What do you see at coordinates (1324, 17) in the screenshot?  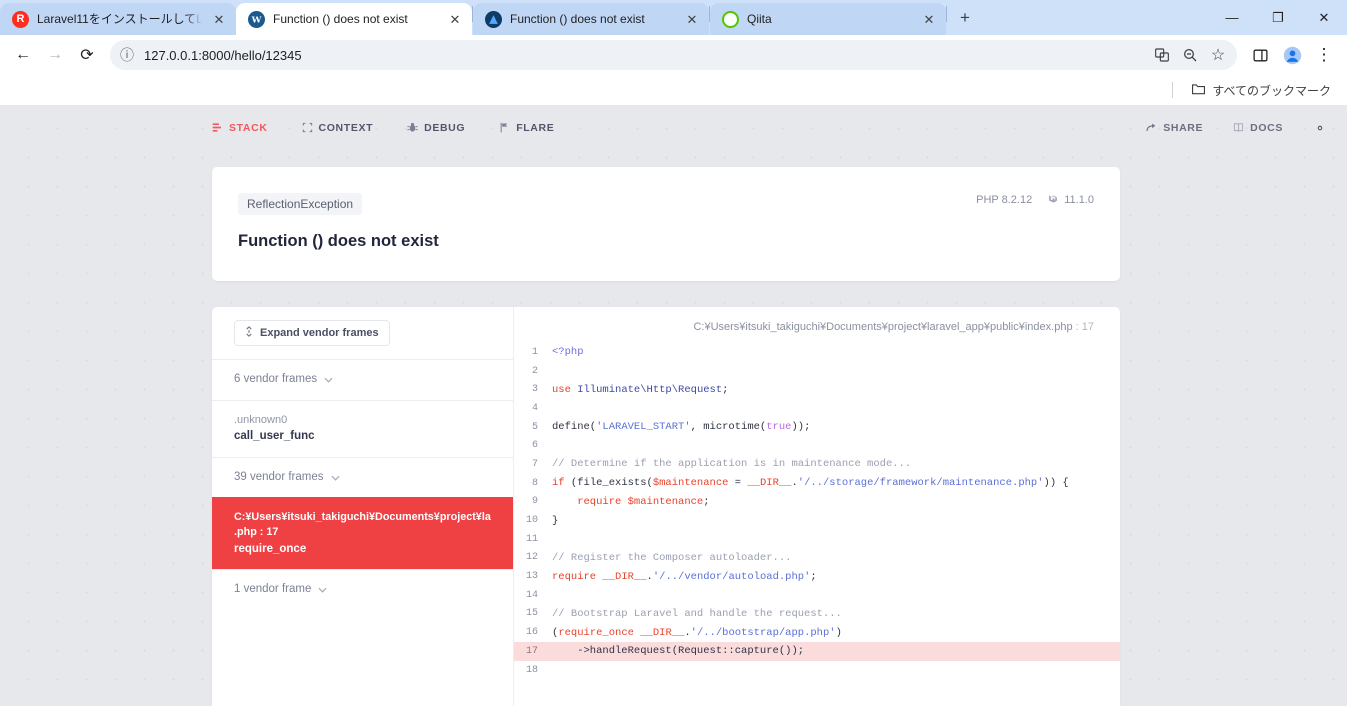 I see `window-close-button: ✕` at bounding box center [1324, 17].